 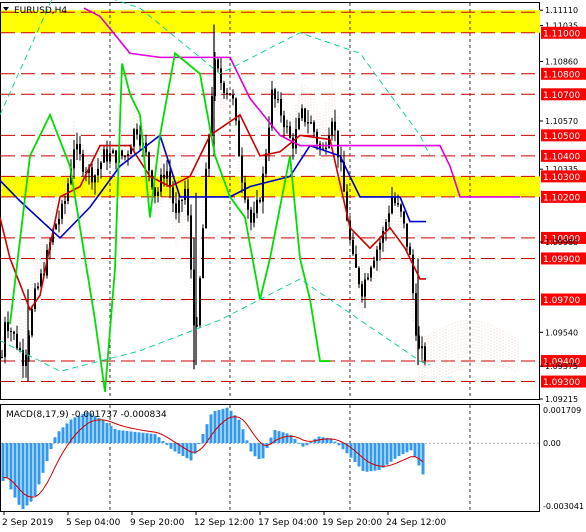 What do you see at coordinates (552, 443) in the screenshot?
I see `macd-tick-label: 0.00` at bounding box center [552, 443].